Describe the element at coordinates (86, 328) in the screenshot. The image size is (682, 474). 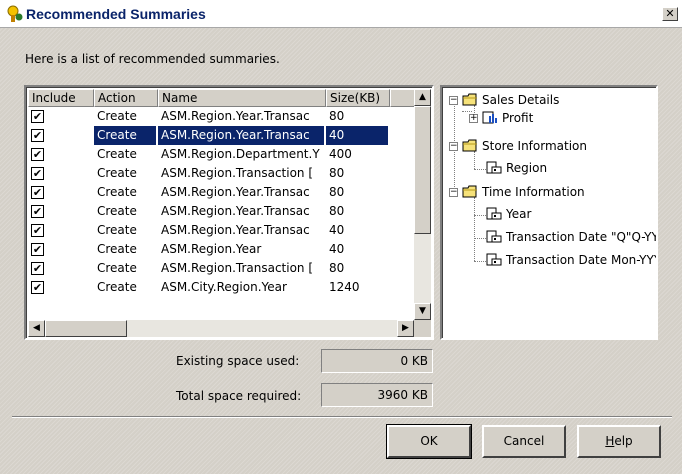
I see `horizontal-scroll-thumb` at that location.